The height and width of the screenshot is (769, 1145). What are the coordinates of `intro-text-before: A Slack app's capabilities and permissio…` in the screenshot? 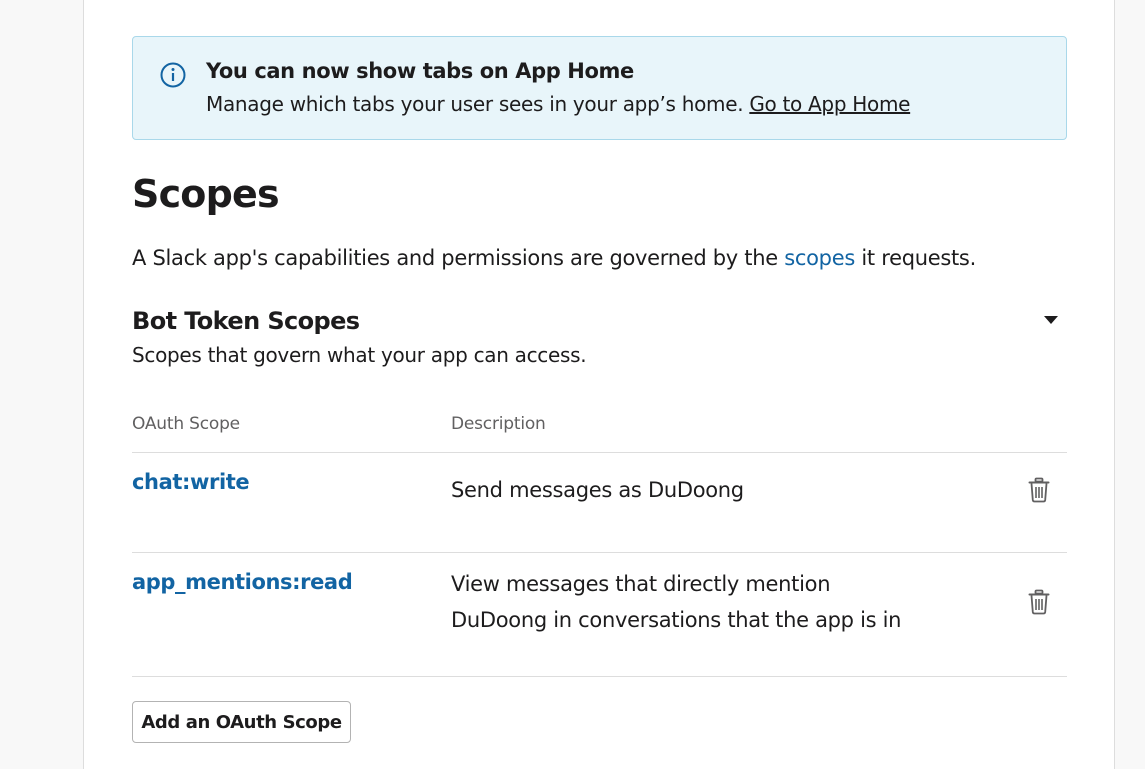 It's located at (458, 258).